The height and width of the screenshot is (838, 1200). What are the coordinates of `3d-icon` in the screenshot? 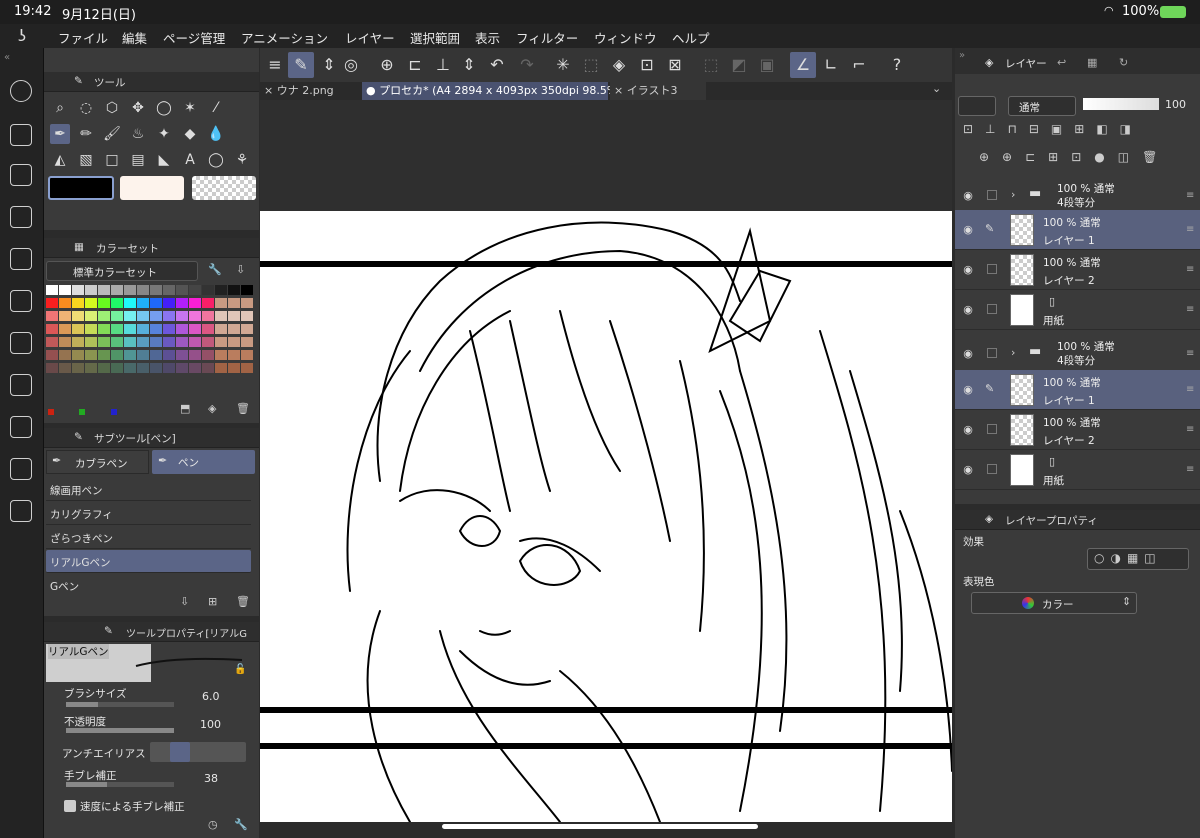 It's located at (21, 469).